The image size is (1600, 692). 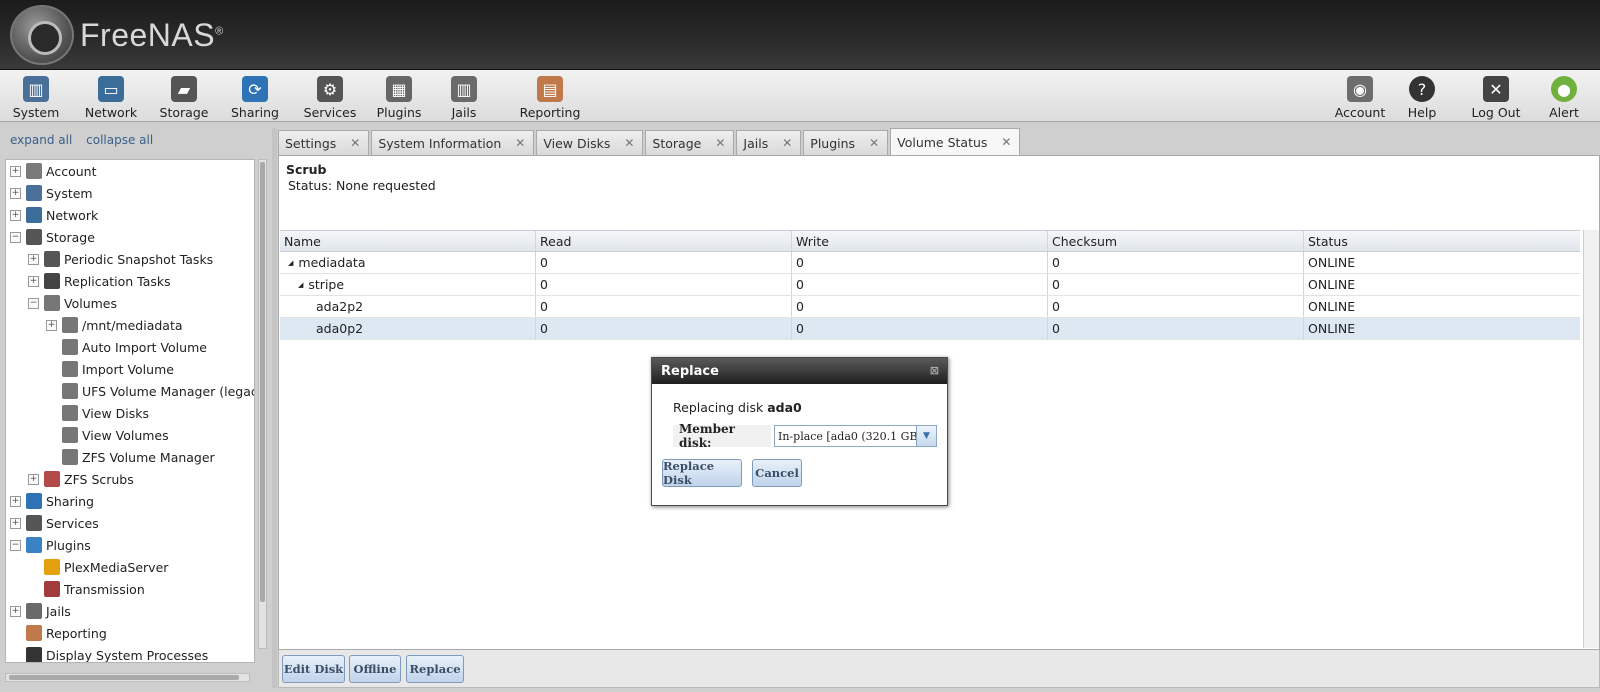 I want to click on dialog-close-icon: ⊠, so click(x=934, y=370).